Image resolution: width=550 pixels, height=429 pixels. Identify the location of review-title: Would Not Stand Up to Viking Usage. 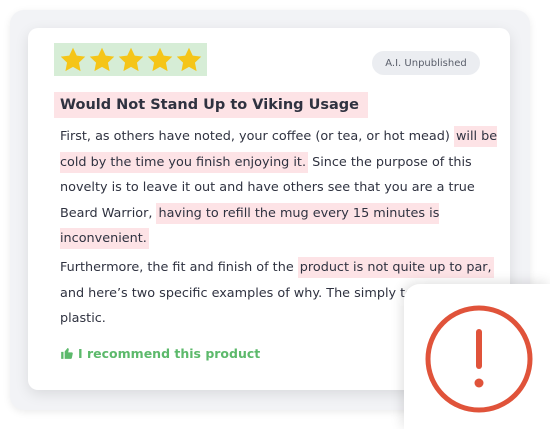
(211, 105).